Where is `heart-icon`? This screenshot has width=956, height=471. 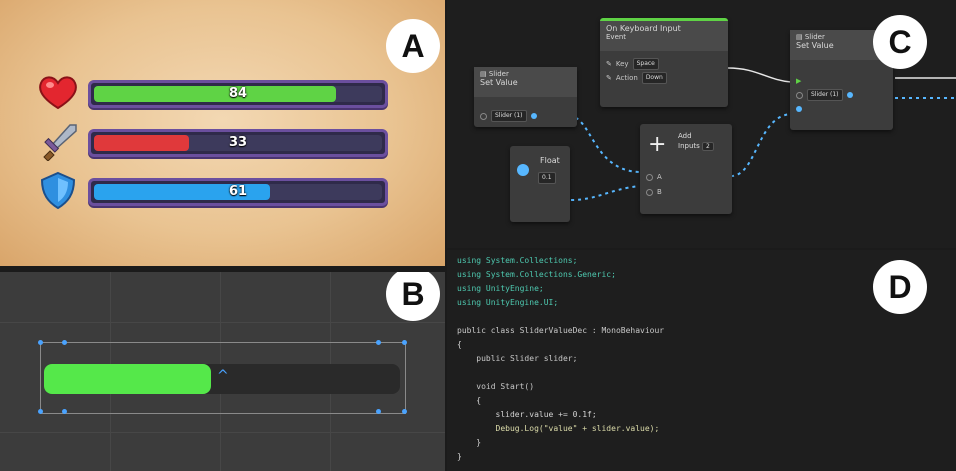
heart-icon is located at coordinates (58, 93).